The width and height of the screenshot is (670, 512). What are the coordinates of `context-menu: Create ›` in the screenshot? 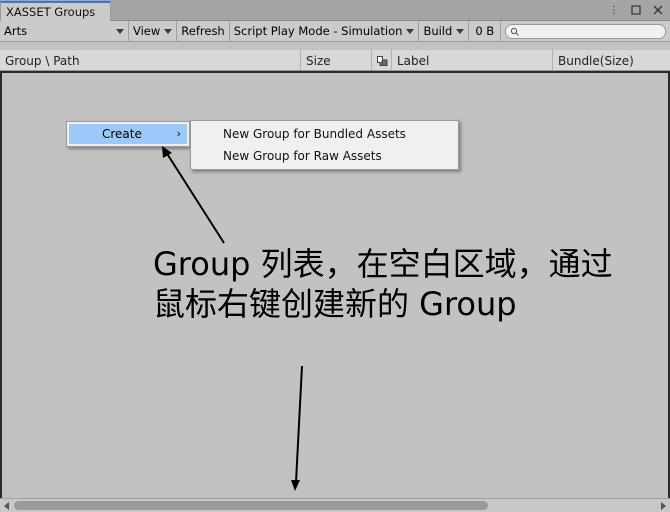 It's located at (128, 134).